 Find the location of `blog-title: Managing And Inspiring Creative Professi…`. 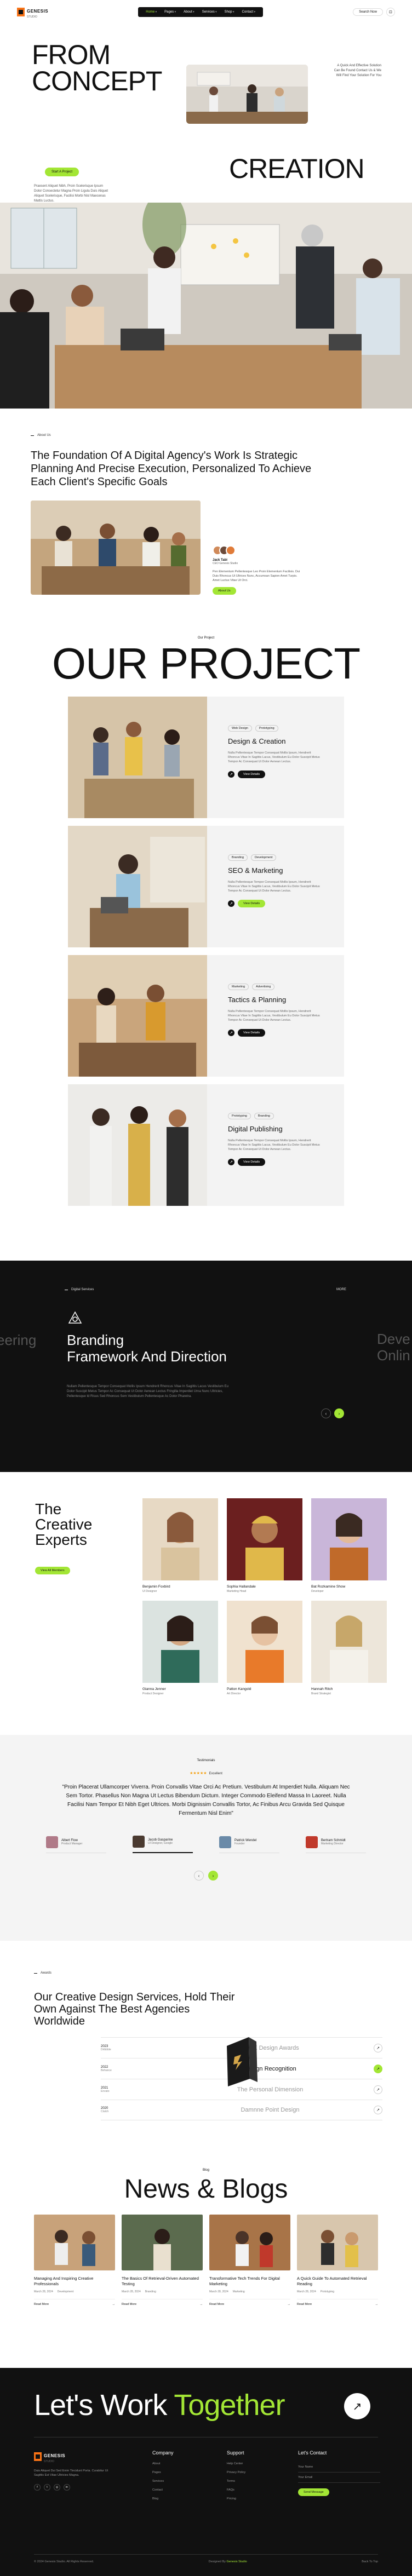

blog-title: Managing And Inspiring Creative Professi… is located at coordinates (74, 2282).